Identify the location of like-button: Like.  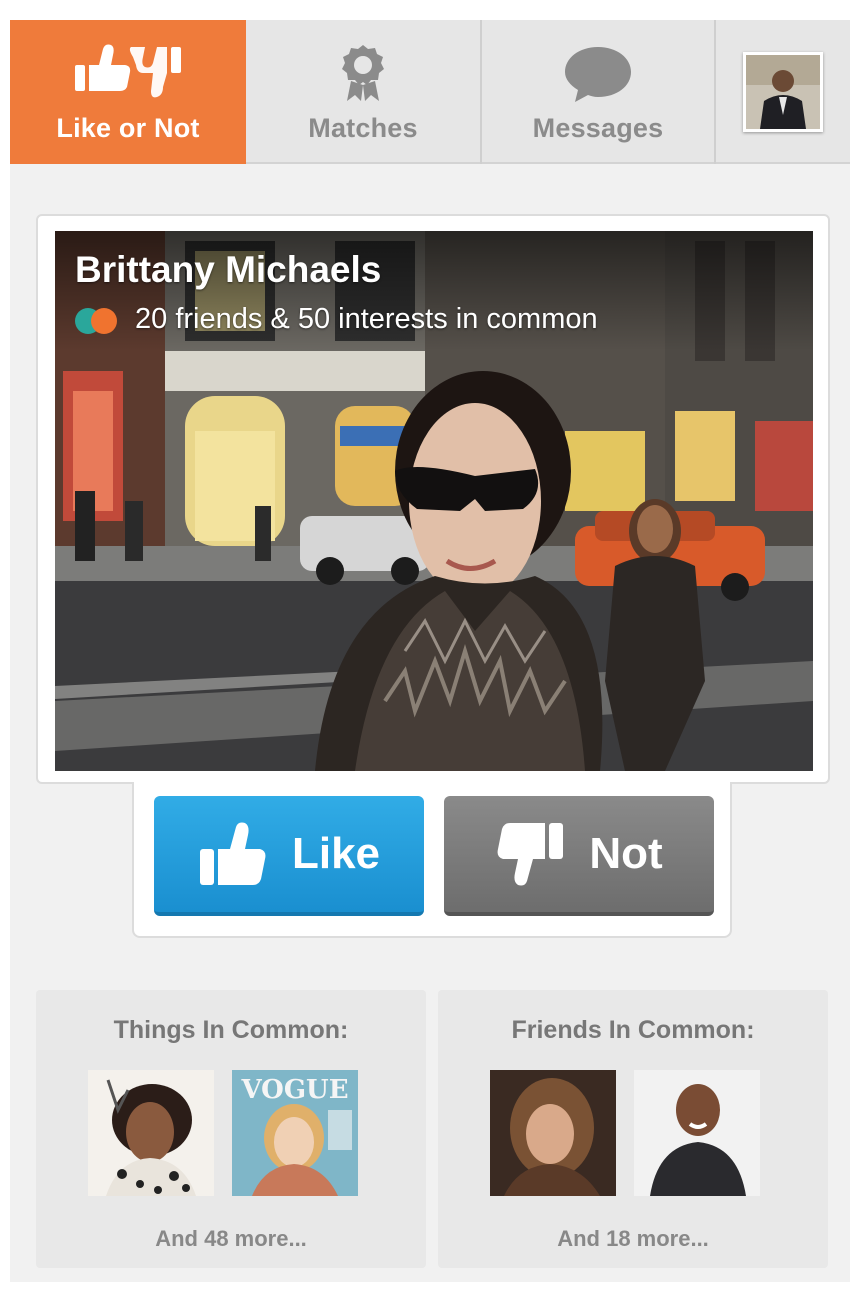
(289, 856).